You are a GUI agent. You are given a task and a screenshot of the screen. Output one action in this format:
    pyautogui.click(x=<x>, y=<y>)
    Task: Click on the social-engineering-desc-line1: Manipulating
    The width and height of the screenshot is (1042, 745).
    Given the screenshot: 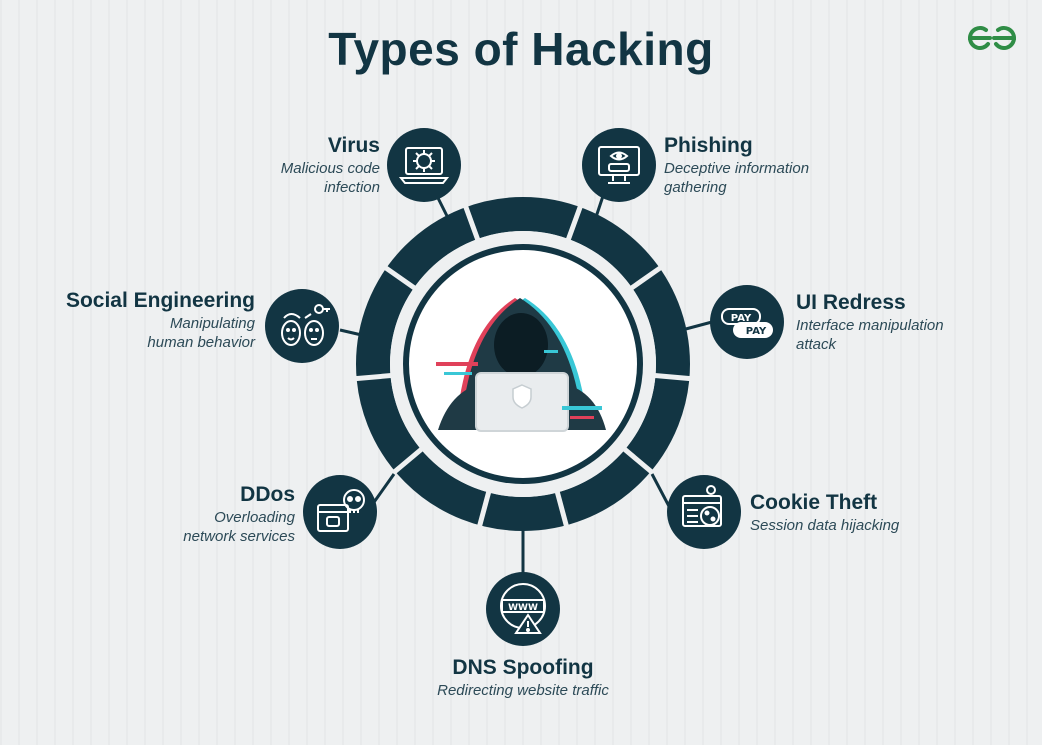 What is the action you would take?
    pyautogui.click(x=212, y=323)
    